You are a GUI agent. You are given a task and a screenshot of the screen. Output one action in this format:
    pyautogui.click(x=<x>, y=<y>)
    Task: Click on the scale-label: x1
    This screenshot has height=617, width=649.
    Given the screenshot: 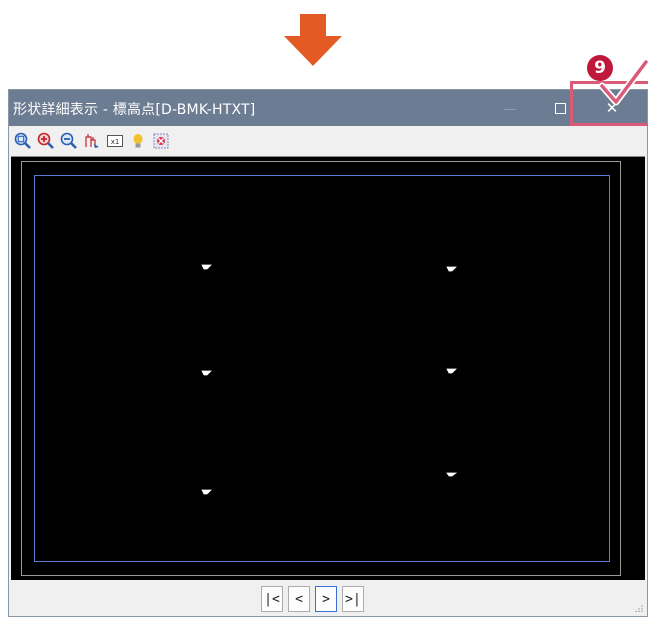 What is the action you would take?
    pyautogui.click(x=115, y=142)
    